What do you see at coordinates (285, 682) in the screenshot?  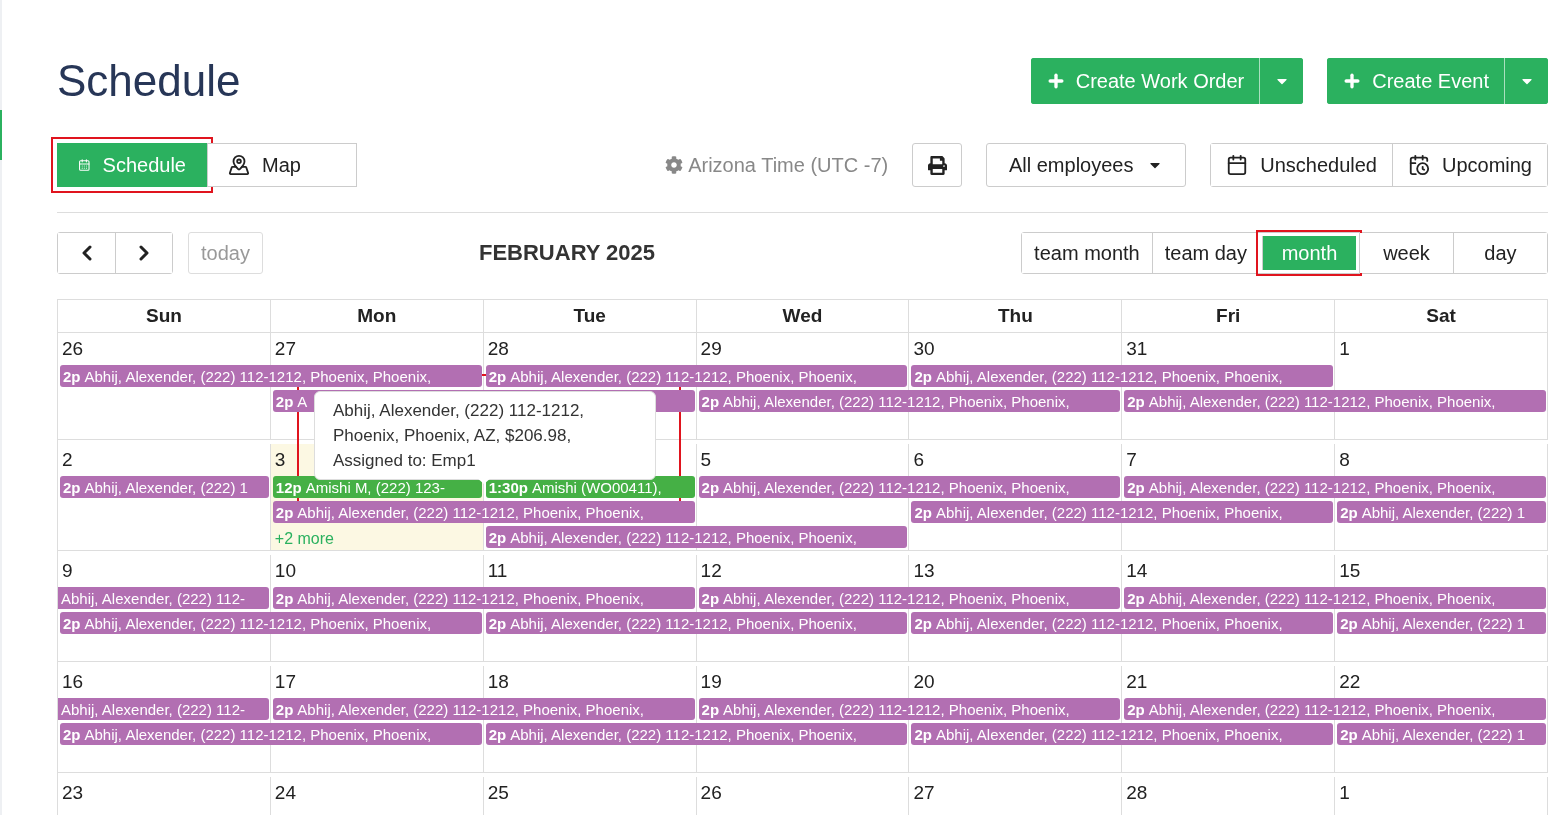 I see `day-number: 17` at bounding box center [285, 682].